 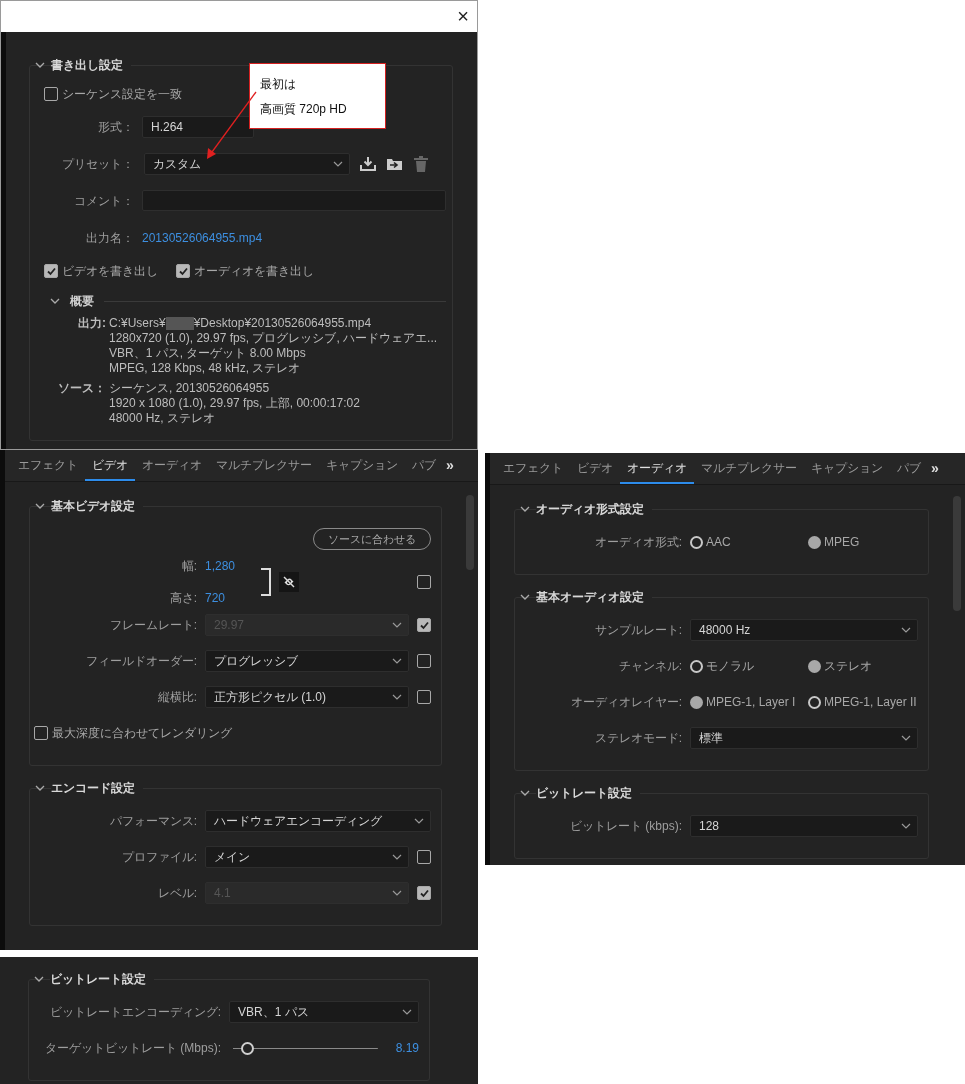 I want to click on trash-icon, so click(x=421, y=163).